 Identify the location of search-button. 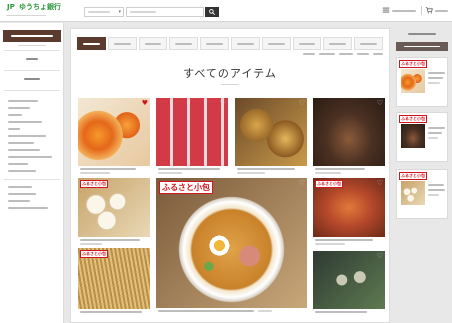
(212, 12).